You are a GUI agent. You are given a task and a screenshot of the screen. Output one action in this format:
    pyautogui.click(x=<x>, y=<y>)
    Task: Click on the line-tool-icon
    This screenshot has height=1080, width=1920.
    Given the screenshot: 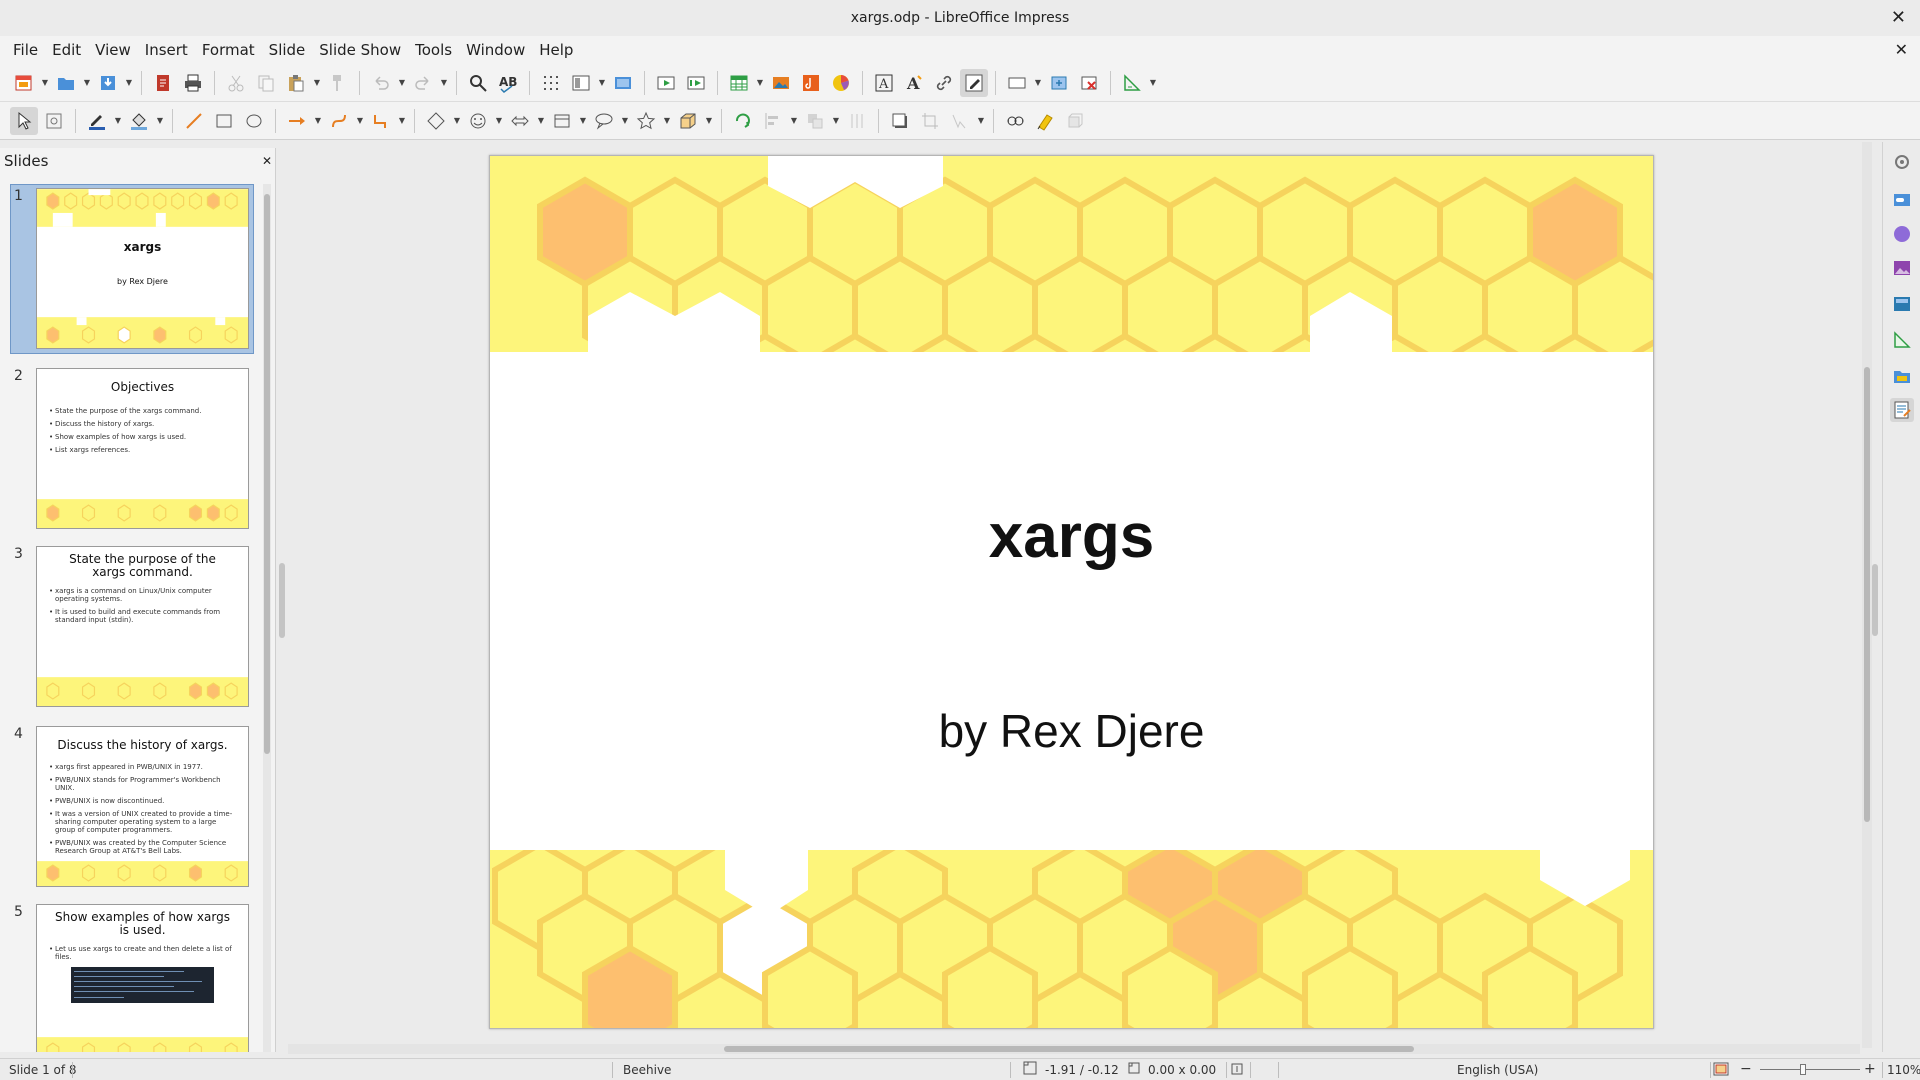 What is the action you would take?
    pyautogui.click(x=194, y=121)
    